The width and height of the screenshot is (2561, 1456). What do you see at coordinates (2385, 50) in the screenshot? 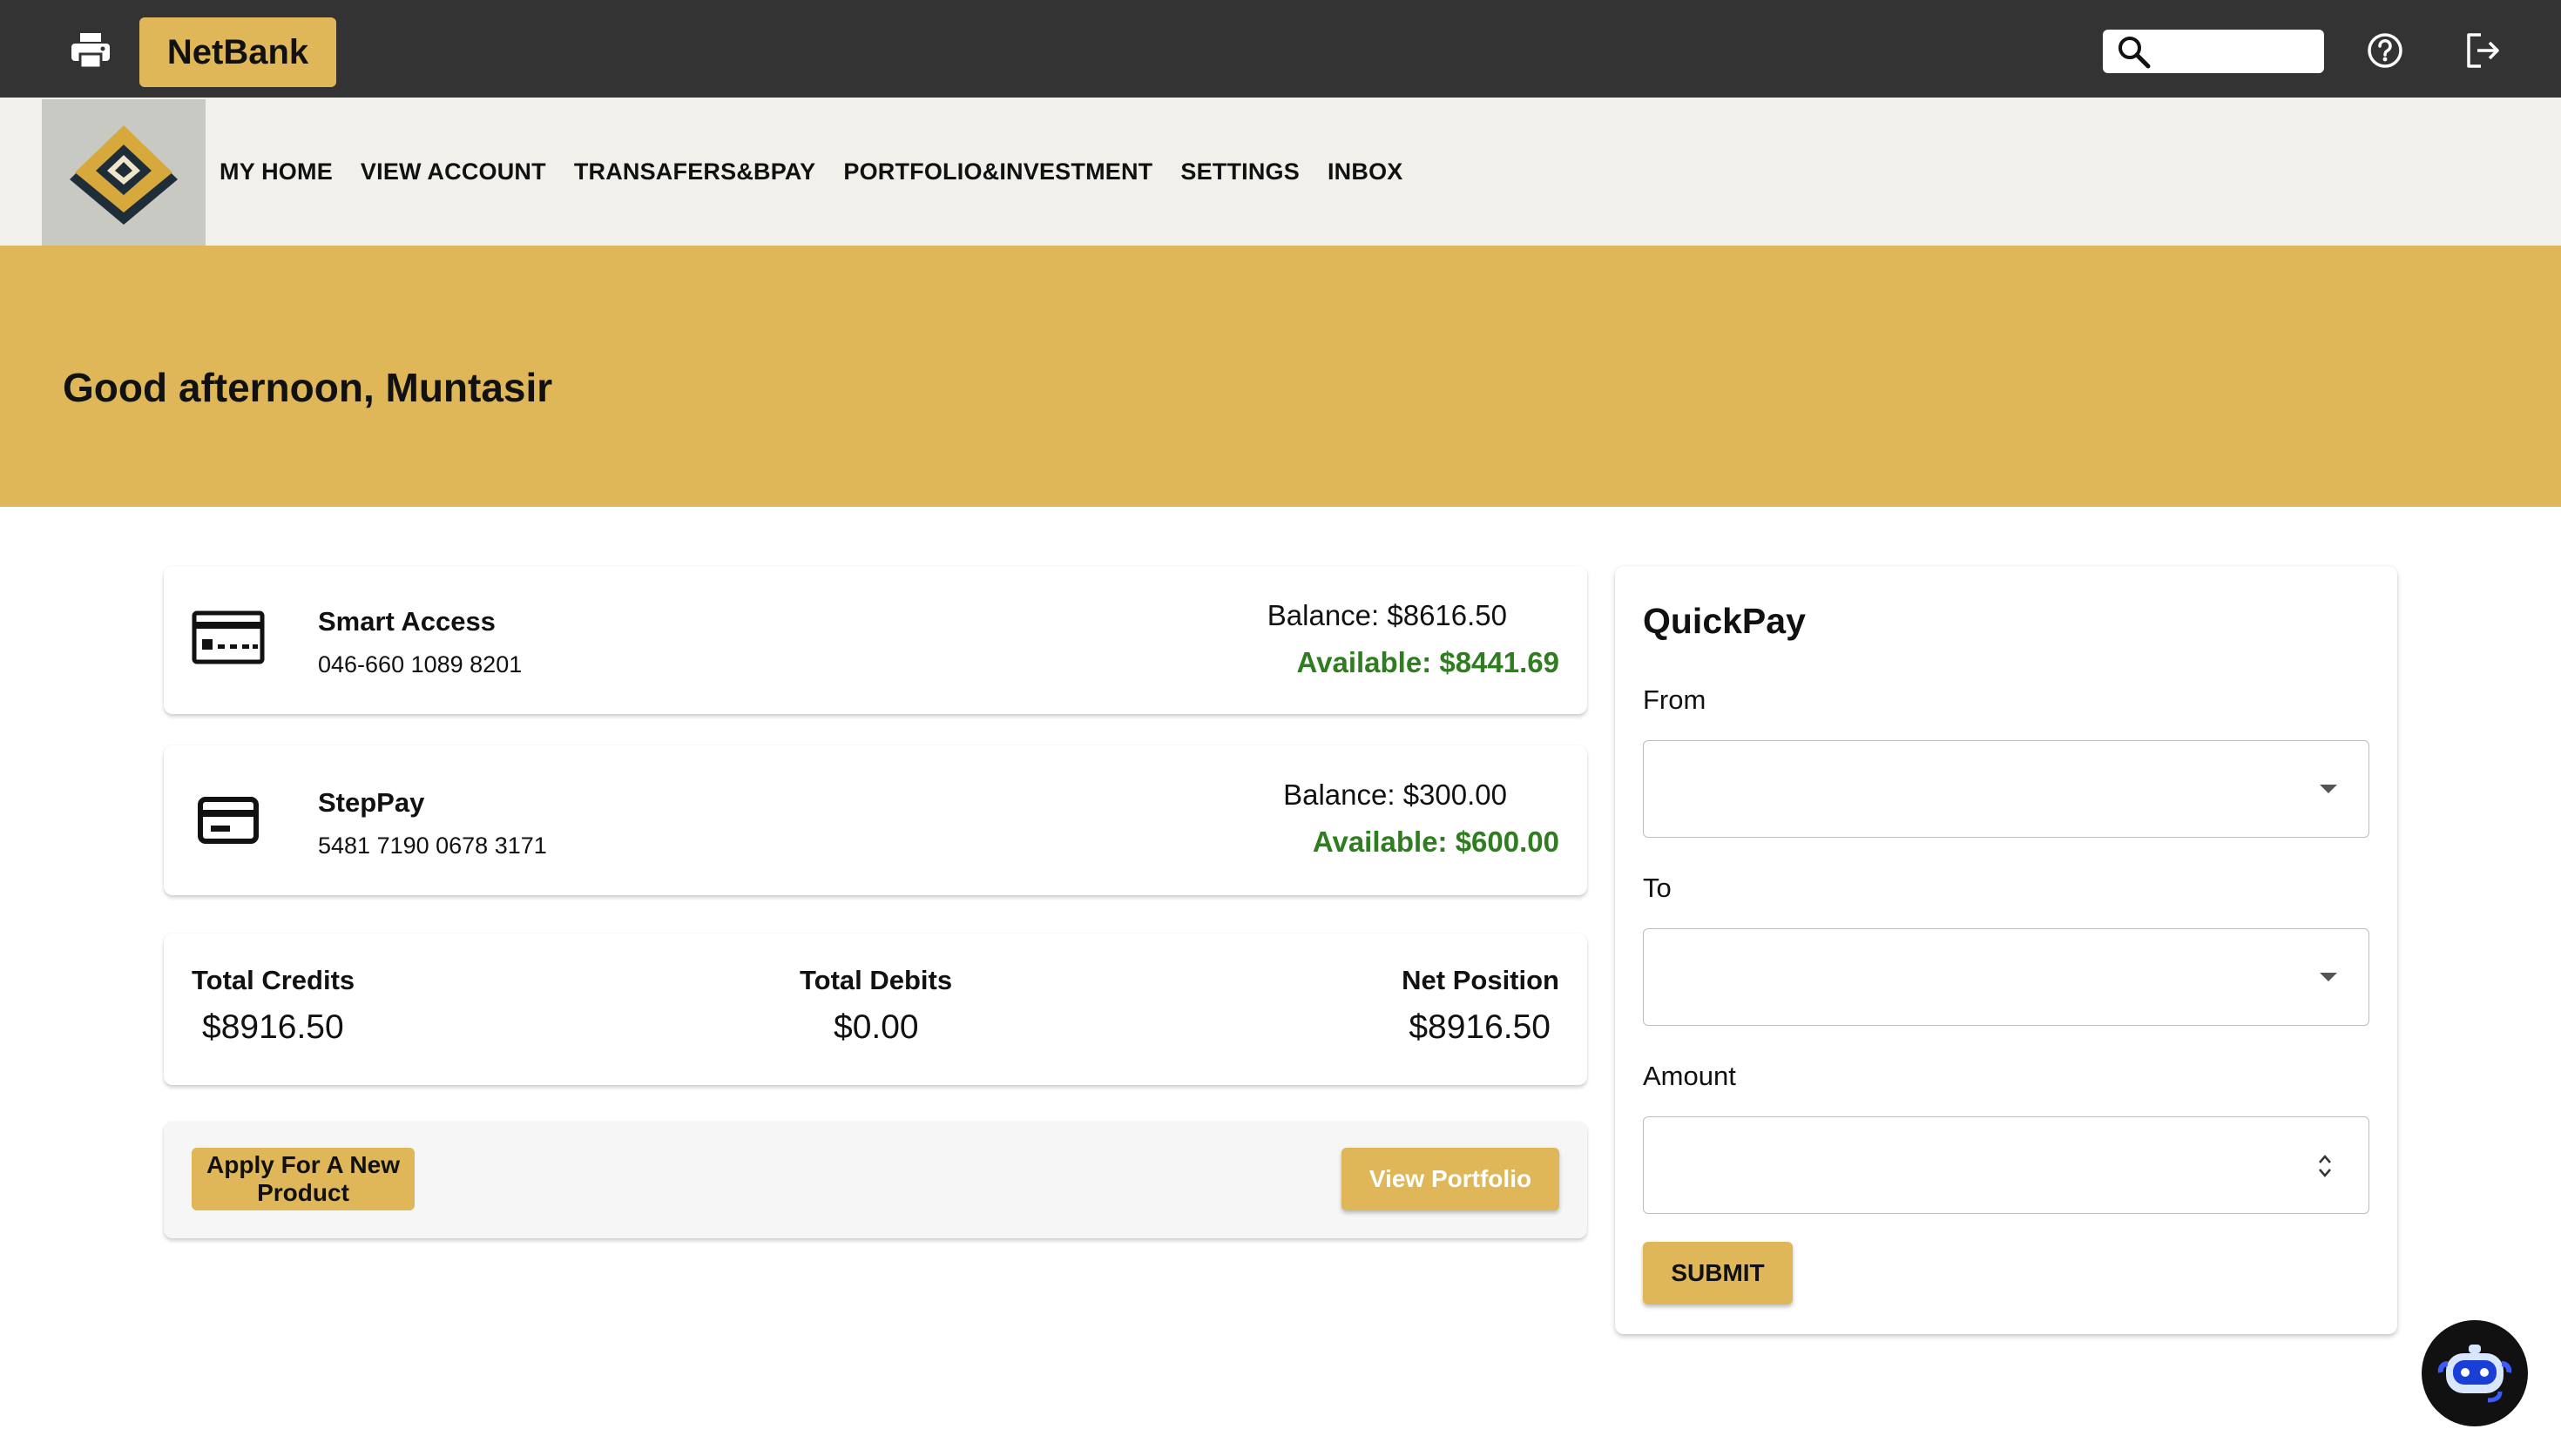
I see `help-icon` at bounding box center [2385, 50].